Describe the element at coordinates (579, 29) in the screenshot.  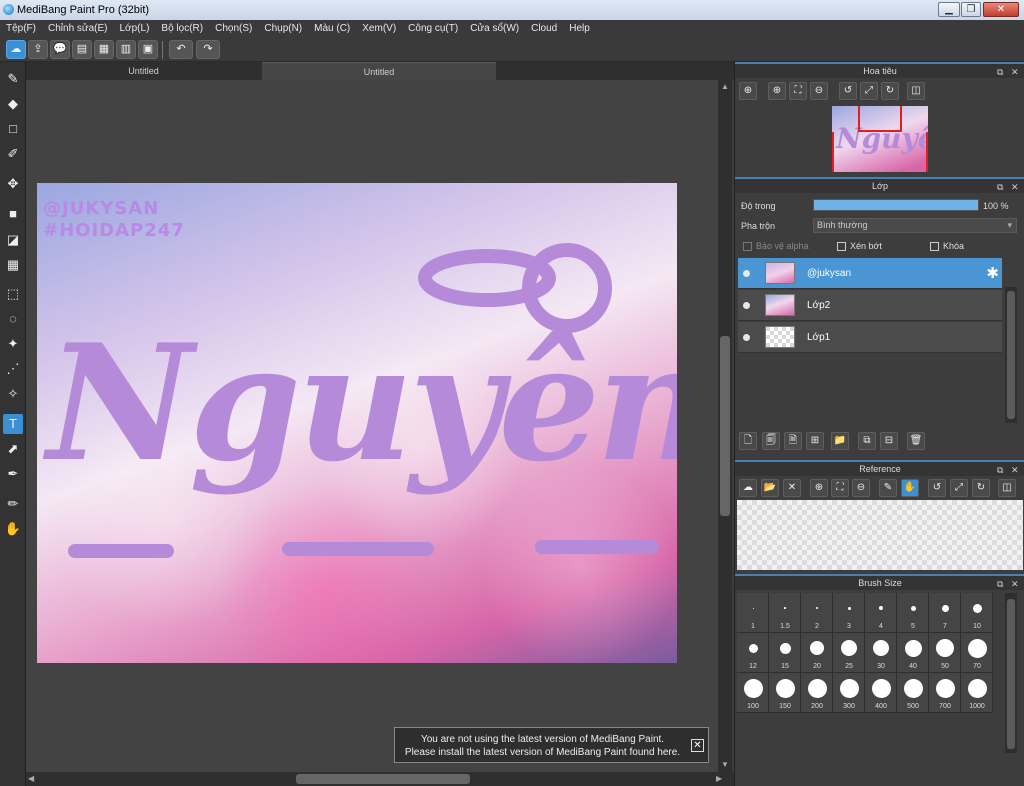
I see `menu-item-11: Help` at that location.